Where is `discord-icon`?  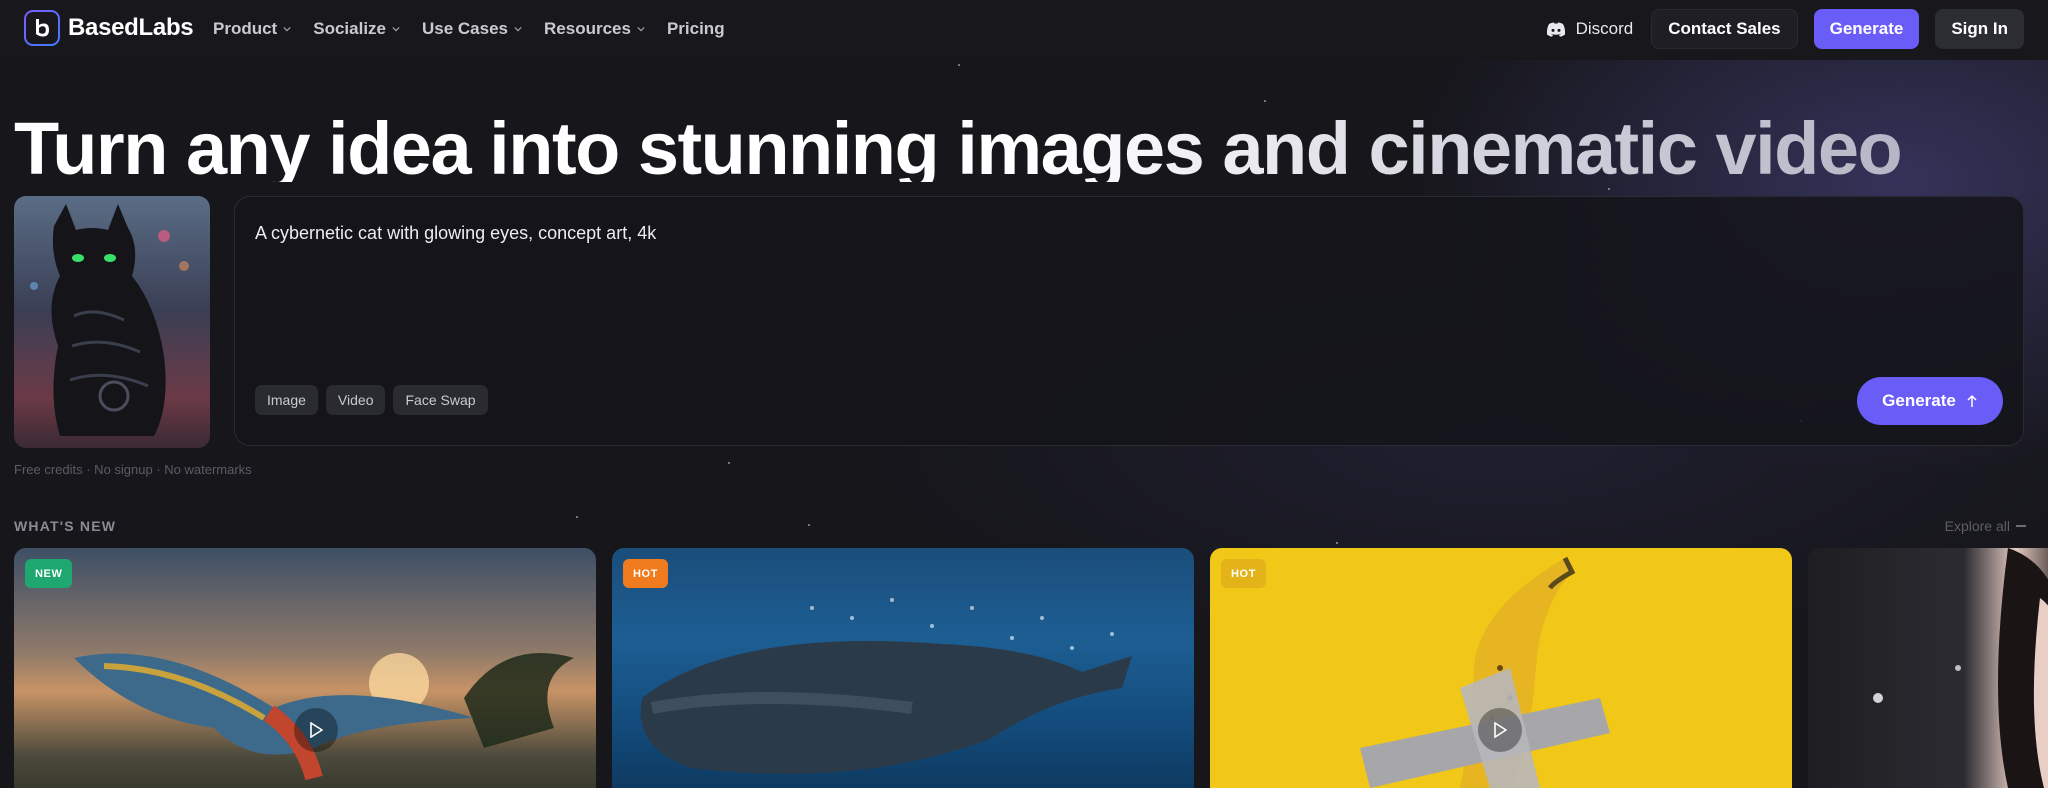 discord-icon is located at coordinates (1555, 29).